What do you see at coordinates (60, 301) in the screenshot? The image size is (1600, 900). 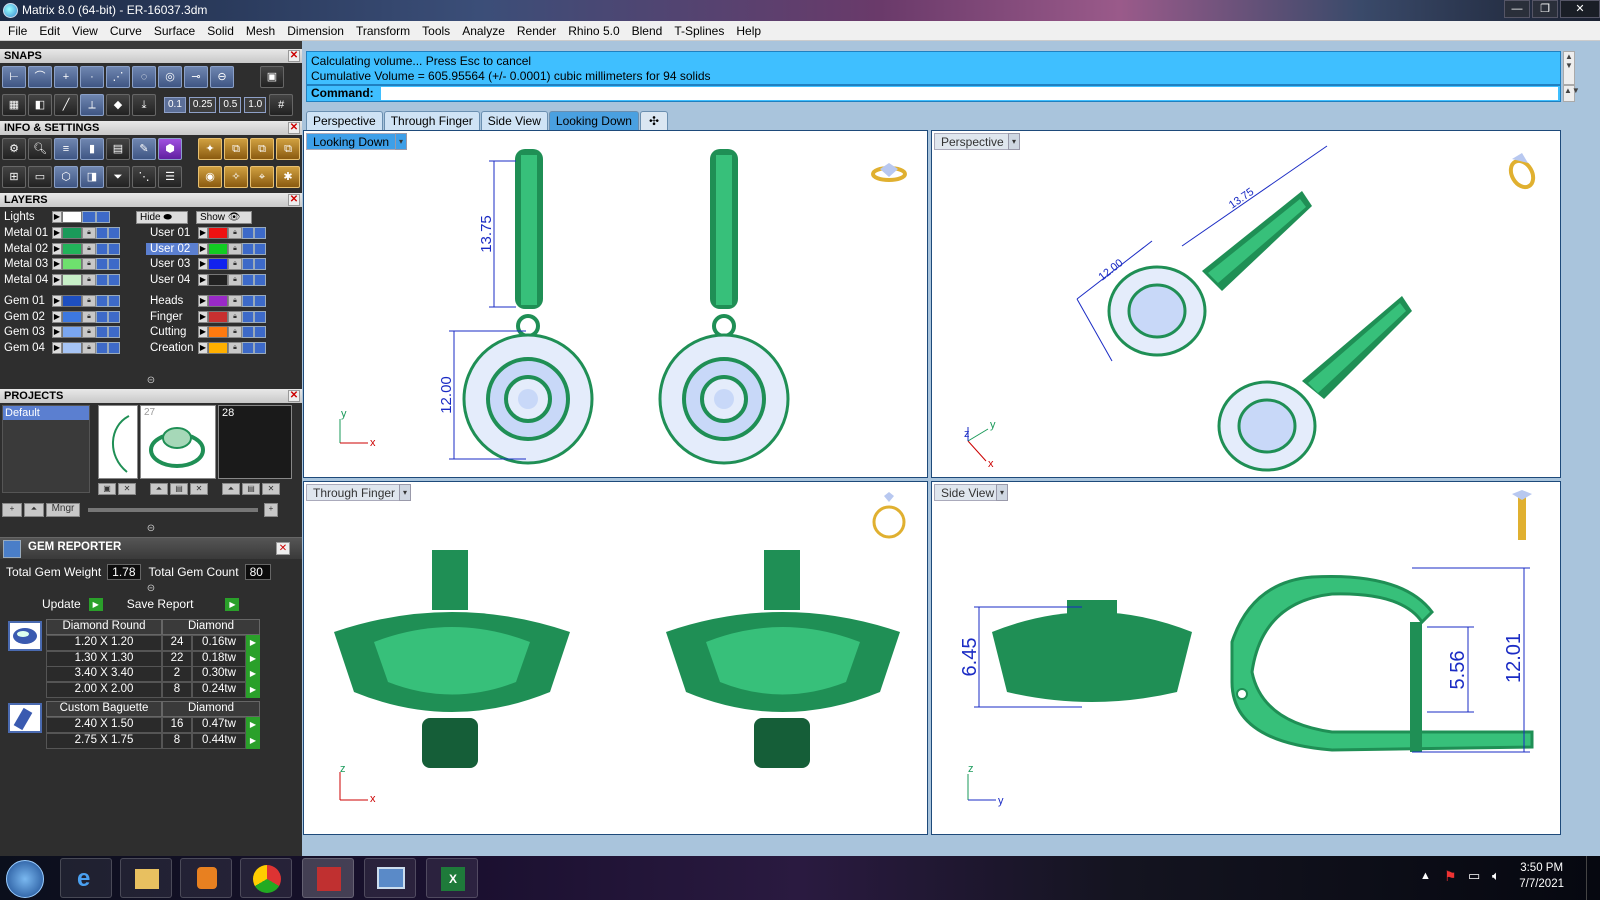 I see `layer-row-gem-01: Gem 01 ▶ 🔒︎` at bounding box center [60, 301].